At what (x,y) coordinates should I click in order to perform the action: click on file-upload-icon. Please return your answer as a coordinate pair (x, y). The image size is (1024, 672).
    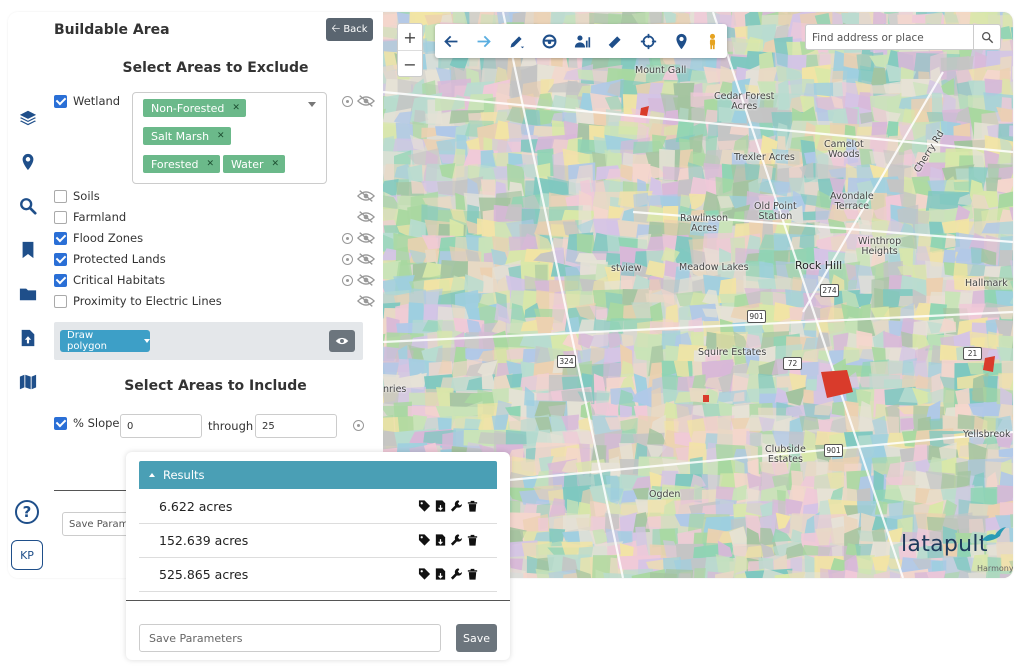
    Looking at the image, I should click on (28, 338).